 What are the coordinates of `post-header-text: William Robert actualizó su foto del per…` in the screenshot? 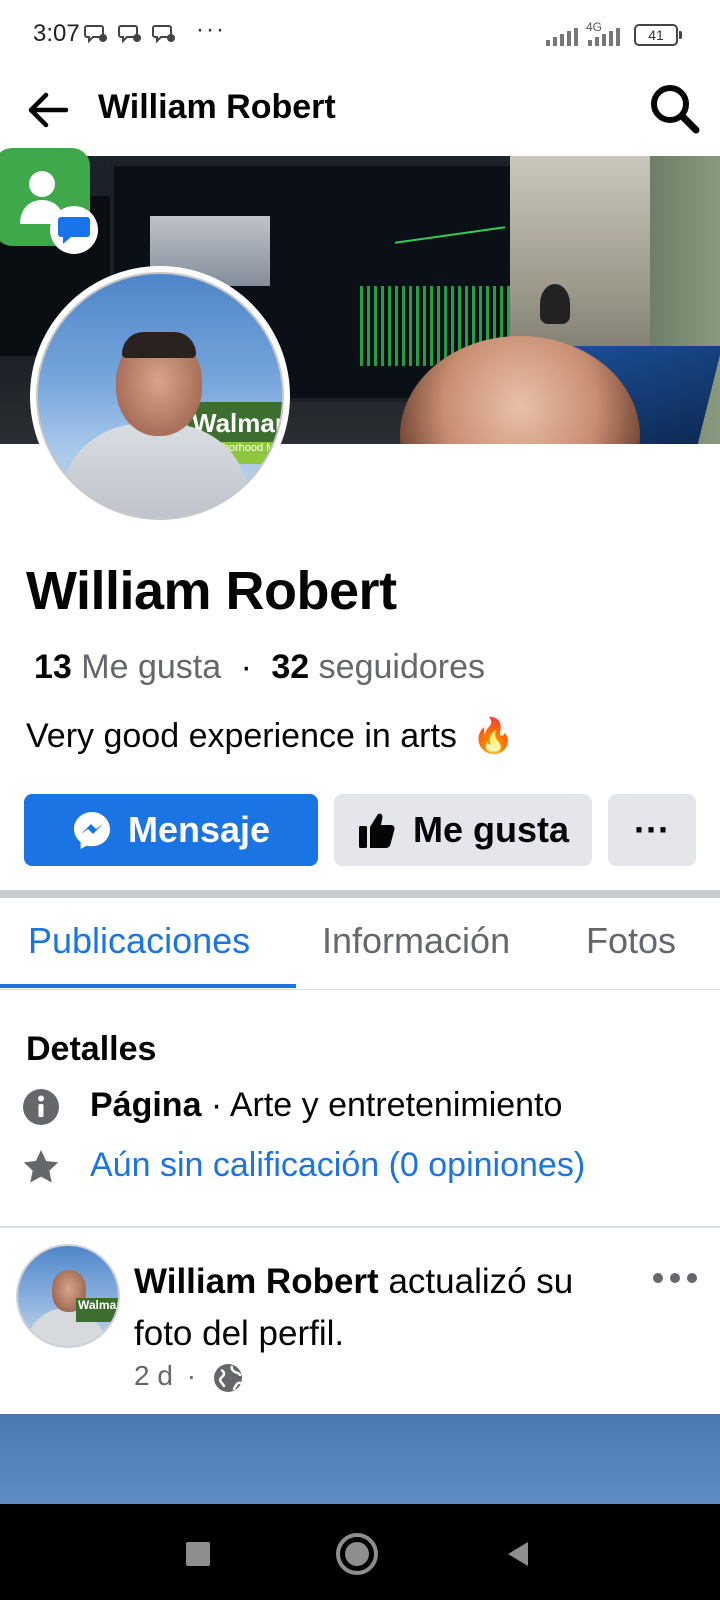 It's located at (384, 1308).